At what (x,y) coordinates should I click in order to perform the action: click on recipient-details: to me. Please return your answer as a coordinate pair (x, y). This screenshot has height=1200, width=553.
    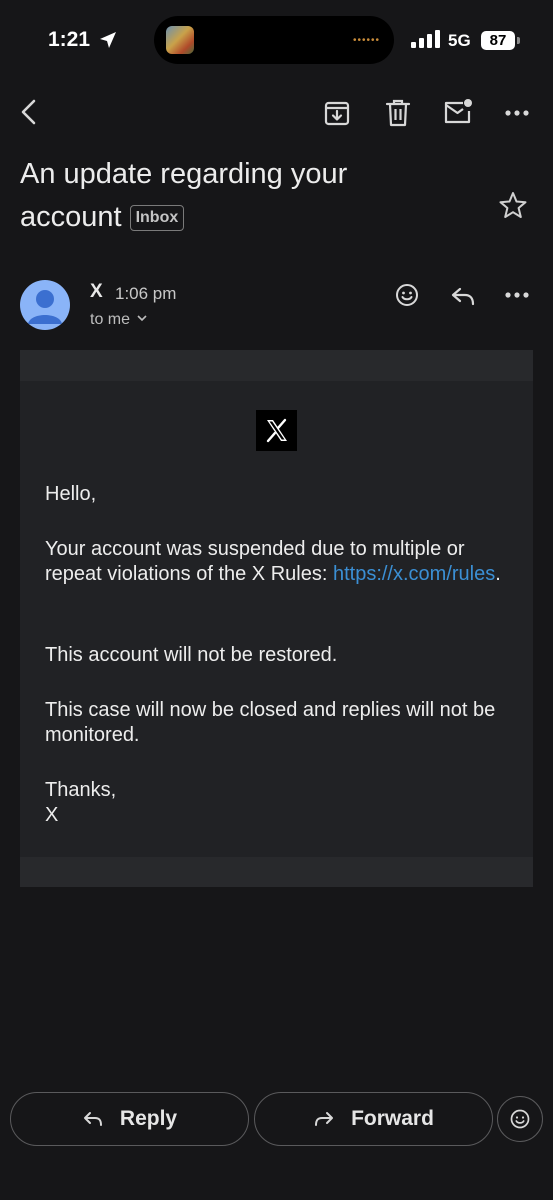
    Looking at the image, I should click on (119, 320).